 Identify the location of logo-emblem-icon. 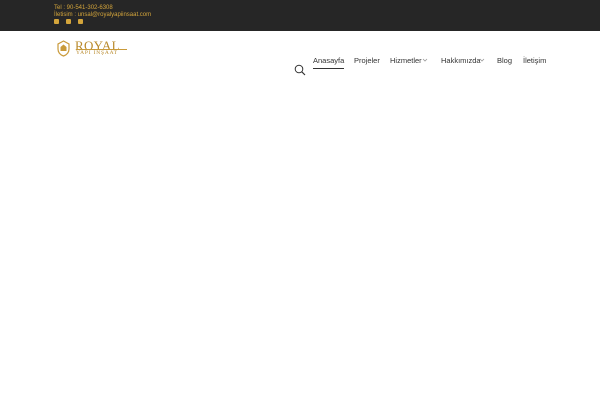
(63, 48).